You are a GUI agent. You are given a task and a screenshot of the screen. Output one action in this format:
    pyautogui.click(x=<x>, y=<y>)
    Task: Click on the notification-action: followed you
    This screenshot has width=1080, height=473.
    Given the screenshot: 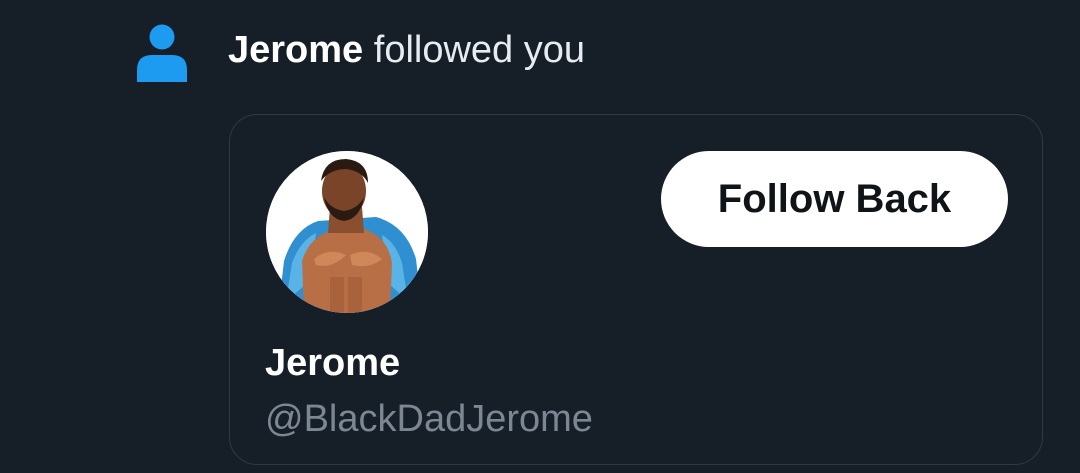 What is the action you would take?
    pyautogui.click(x=474, y=50)
    